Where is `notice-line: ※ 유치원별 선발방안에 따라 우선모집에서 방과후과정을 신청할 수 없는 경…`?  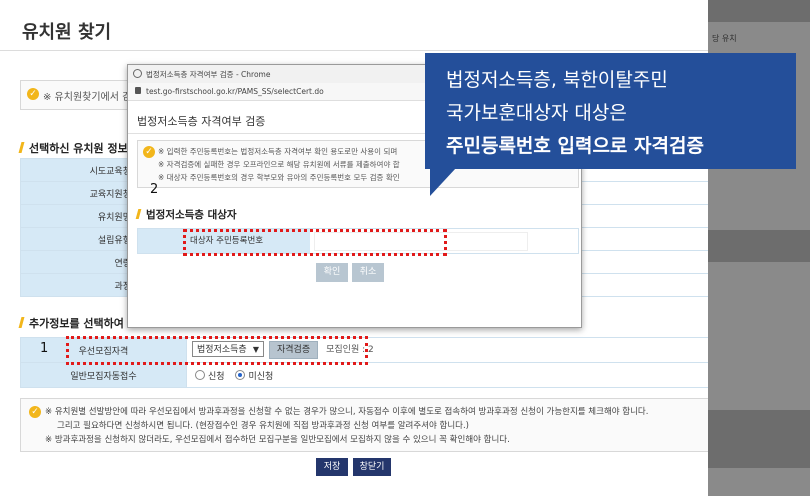 notice-line: ※ 유치원별 선발방안에 따라 우선모집에서 방과후과정을 신청할 수 없는 경… is located at coordinates (347, 412).